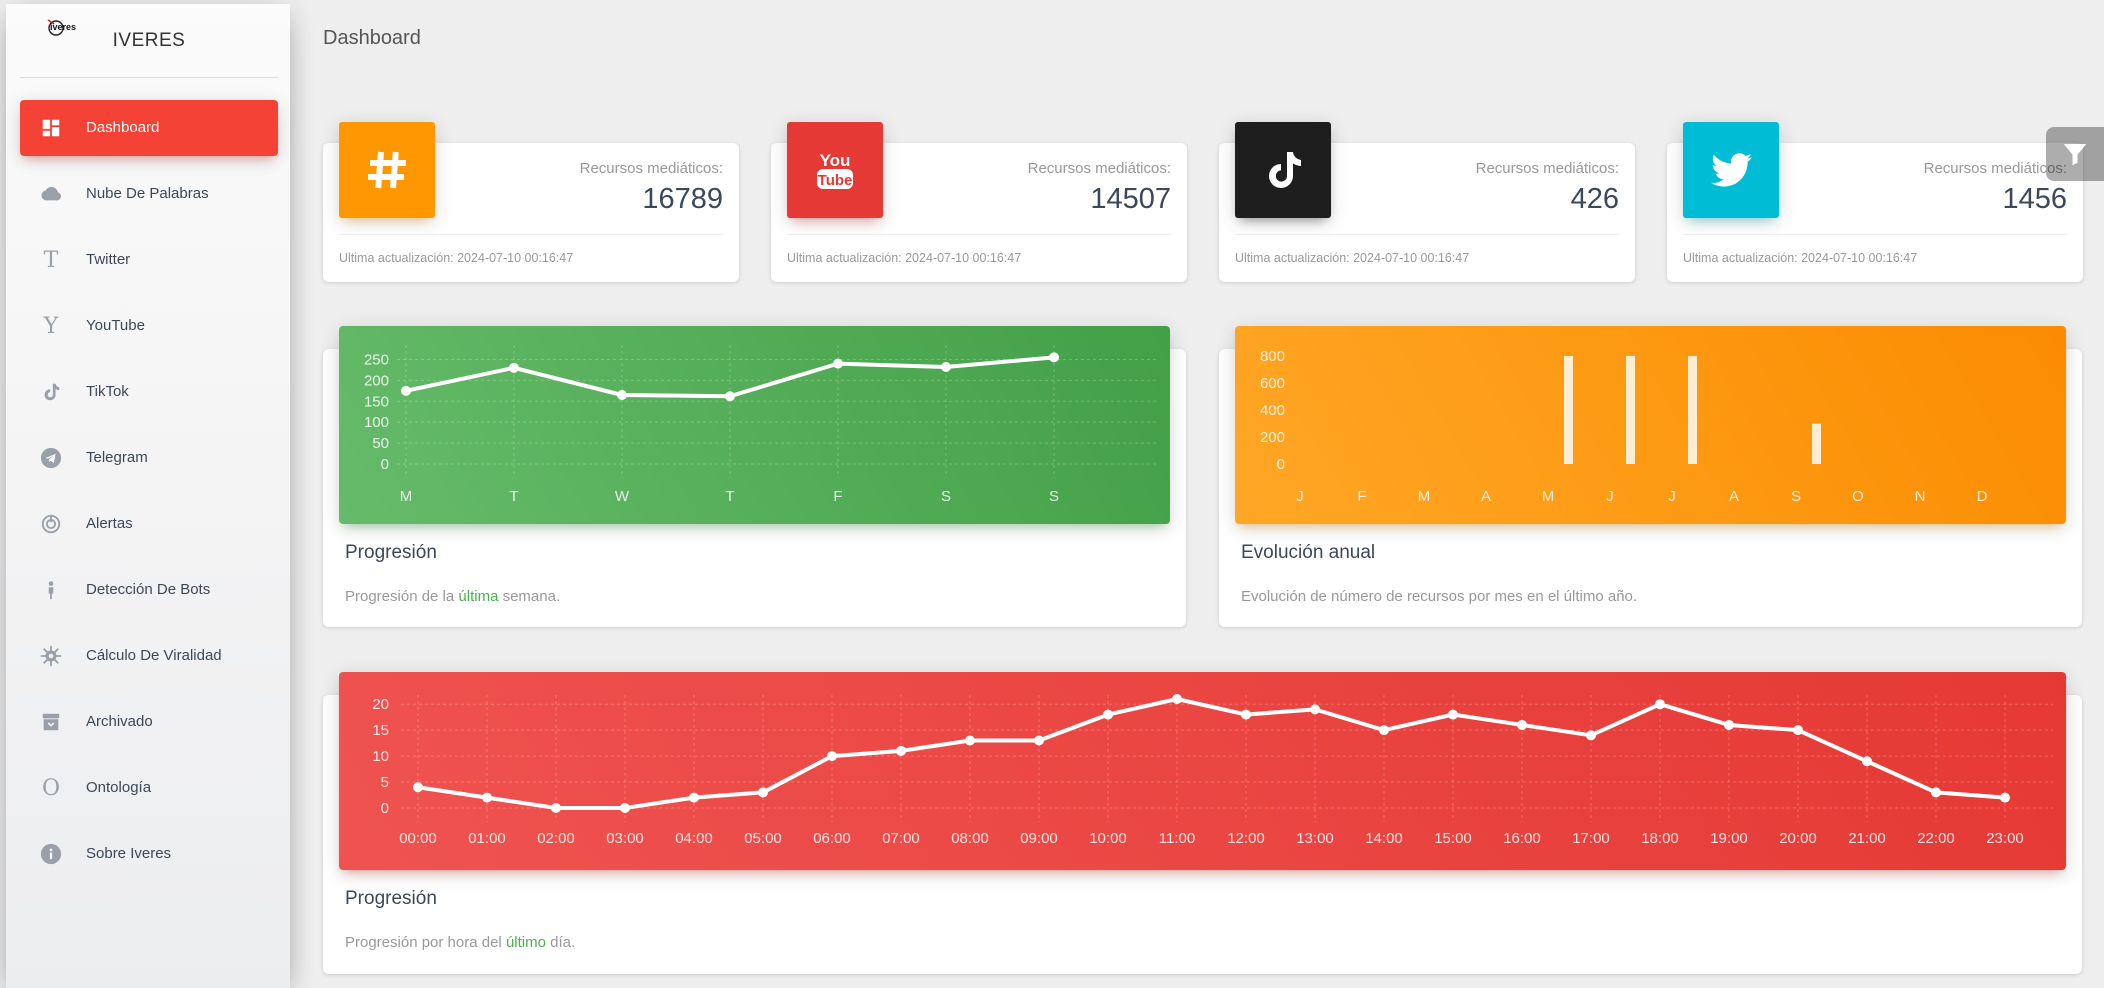 The image size is (2104, 988). I want to click on svg-text: Tube, so click(835, 180).